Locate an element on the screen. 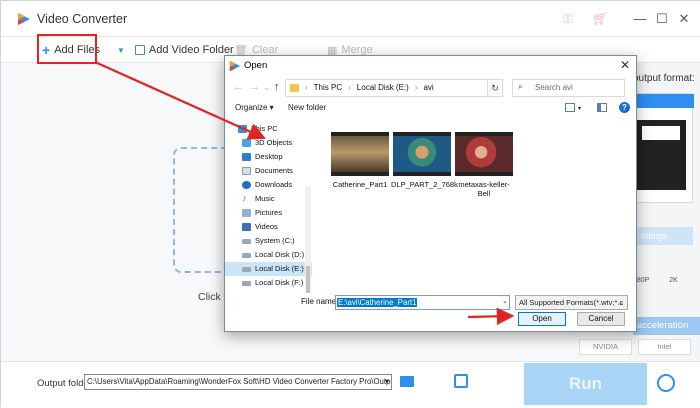 The height and width of the screenshot is (408, 700). nav-item-3d-objects: 3D Objects is located at coordinates (268, 143).